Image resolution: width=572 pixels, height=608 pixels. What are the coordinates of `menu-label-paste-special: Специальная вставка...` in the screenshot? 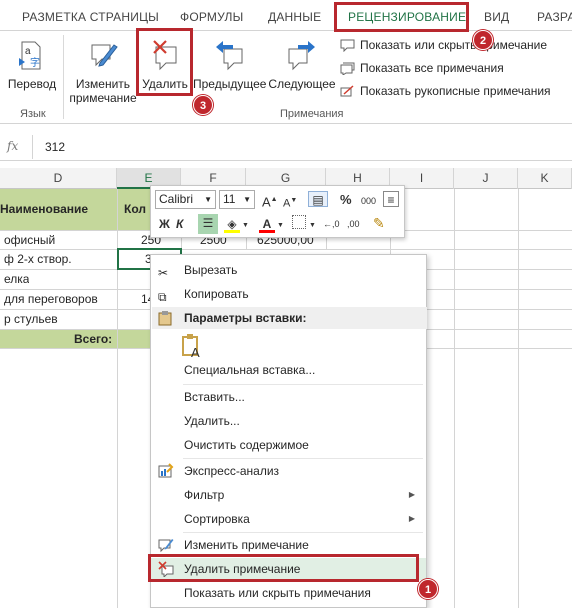 It's located at (250, 370).